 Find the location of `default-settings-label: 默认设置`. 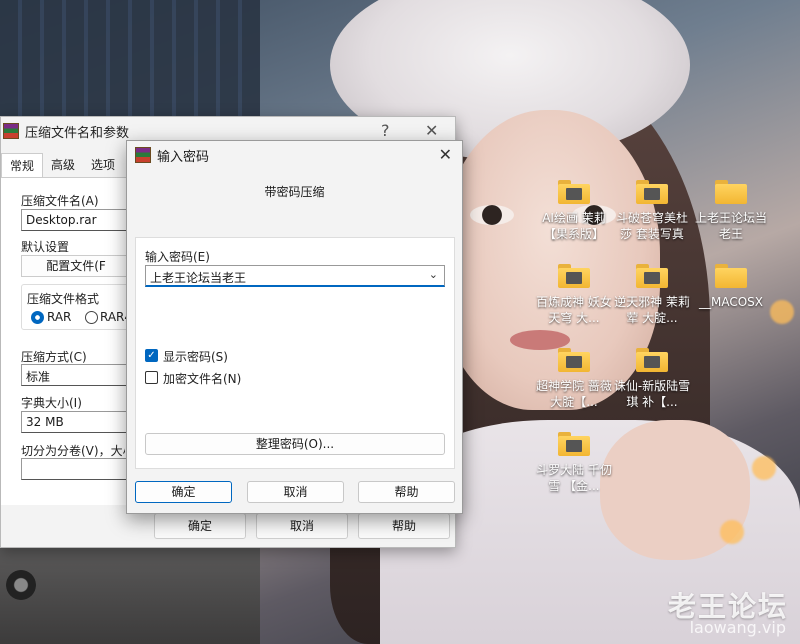

default-settings-label: 默认设置 is located at coordinates (45, 247).